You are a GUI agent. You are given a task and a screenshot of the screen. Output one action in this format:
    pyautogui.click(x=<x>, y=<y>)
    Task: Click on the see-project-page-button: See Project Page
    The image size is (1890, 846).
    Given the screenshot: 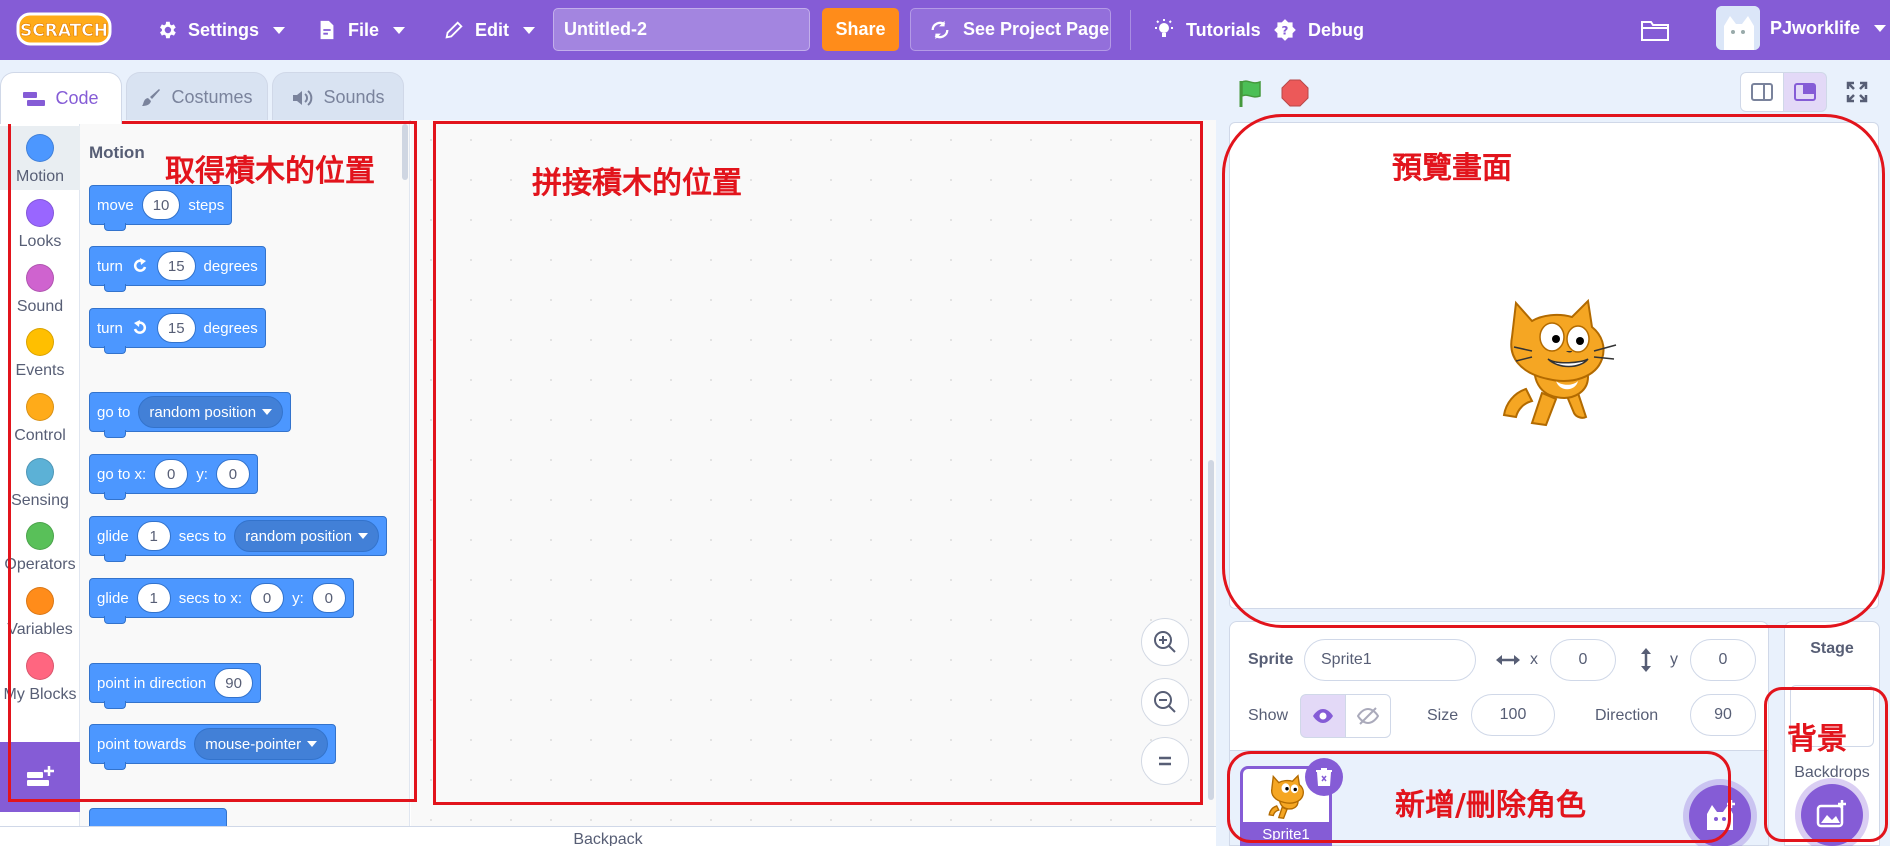 What is the action you would take?
    pyautogui.click(x=1010, y=29)
    